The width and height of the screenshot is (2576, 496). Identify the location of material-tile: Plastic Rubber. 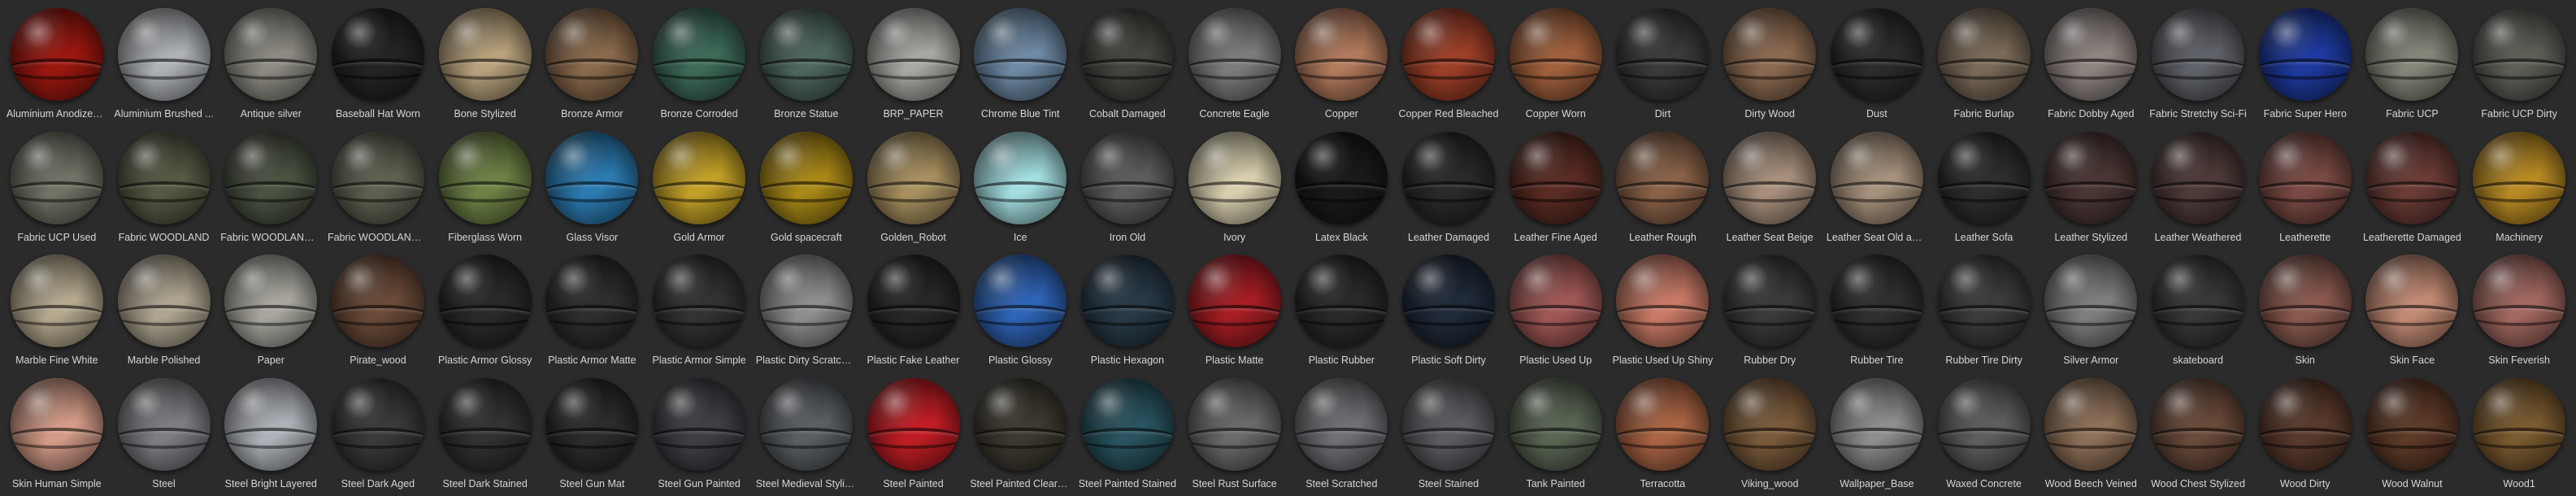
(1341, 310).